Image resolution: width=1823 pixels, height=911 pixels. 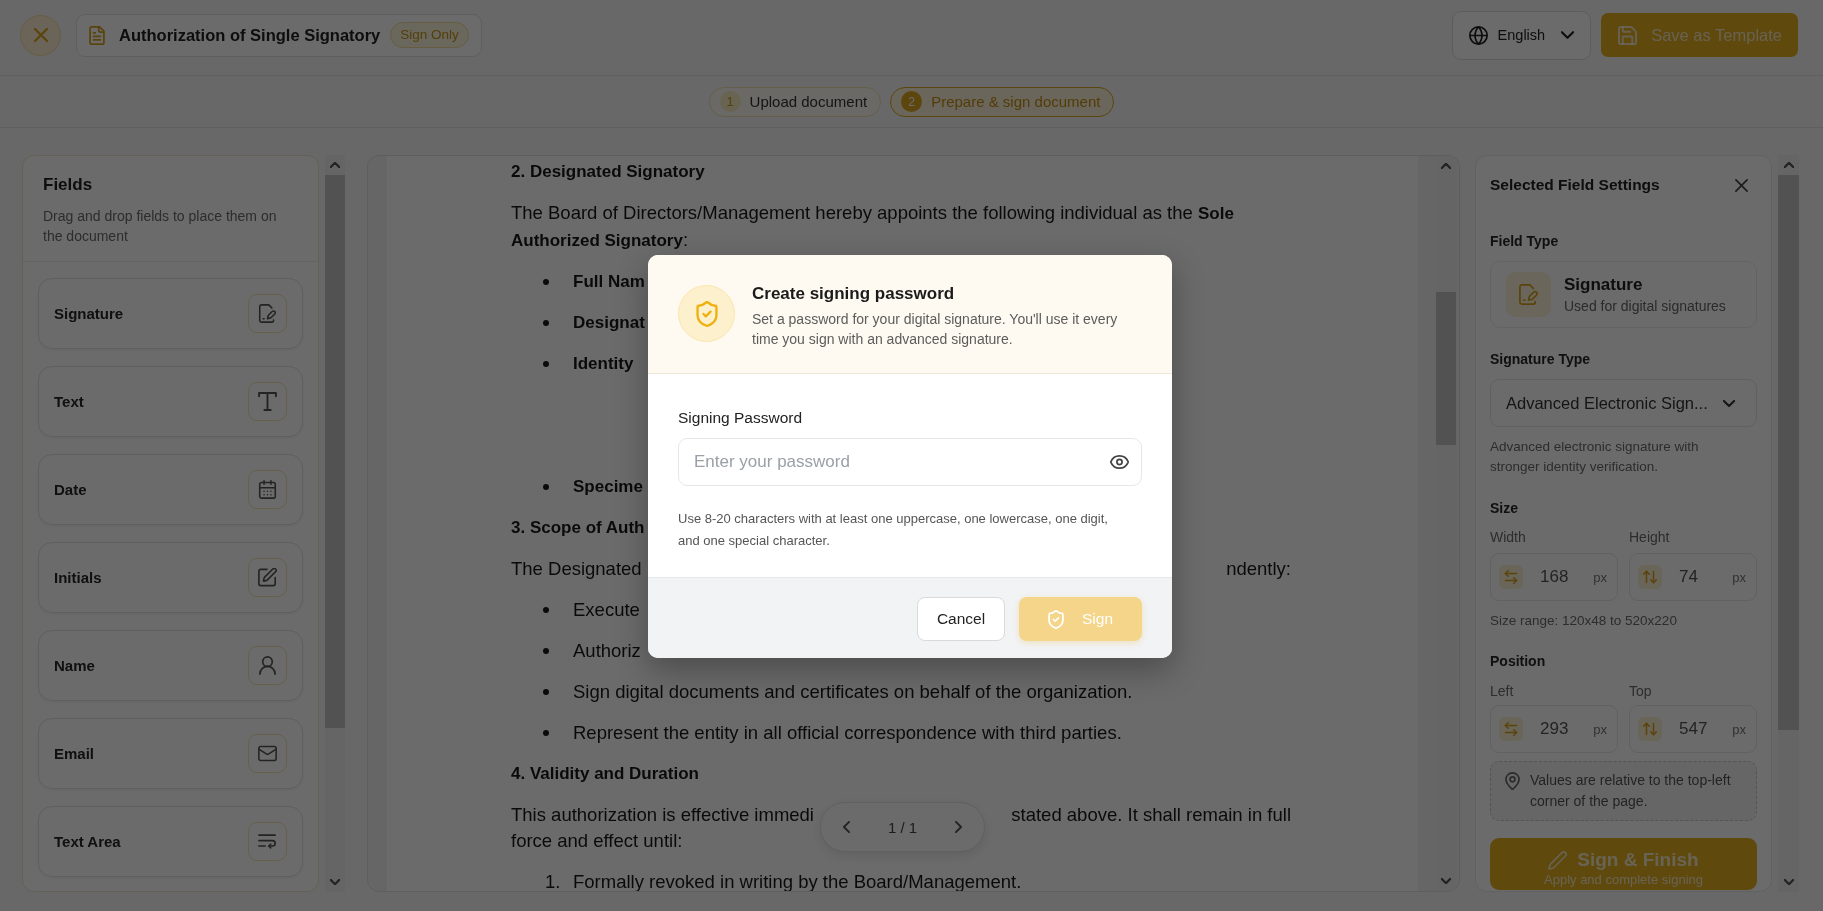 I want to click on list-item-text: Sign digital documents and certificates on behalf of the organization., so click(x=853, y=692).